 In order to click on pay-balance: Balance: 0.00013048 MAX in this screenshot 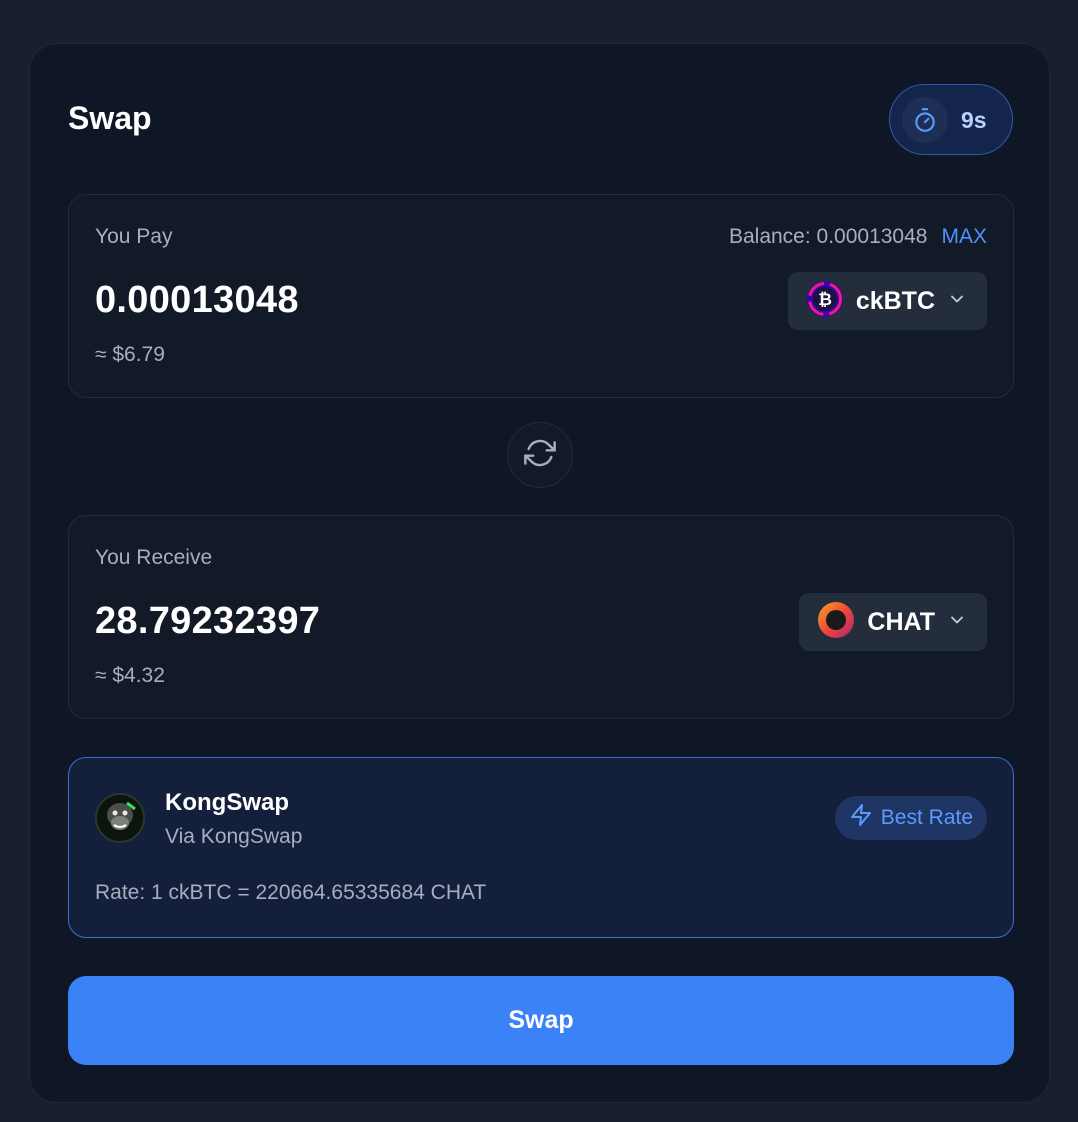, I will do `click(858, 237)`.